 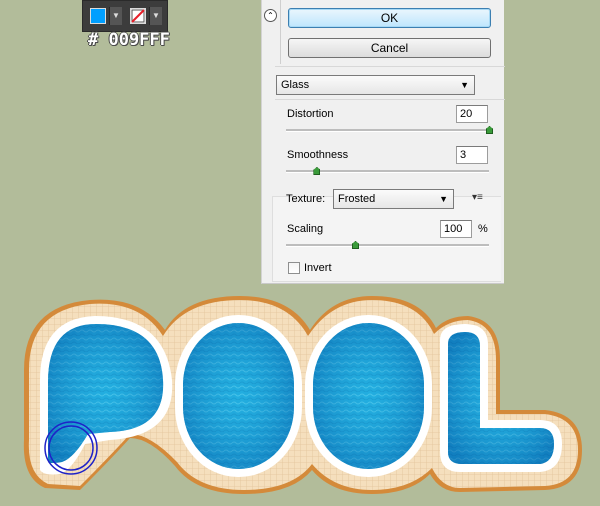 What do you see at coordinates (305, 229) in the screenshot?
I see `scaling-label: Scaling` at bounding box center [305, 229].